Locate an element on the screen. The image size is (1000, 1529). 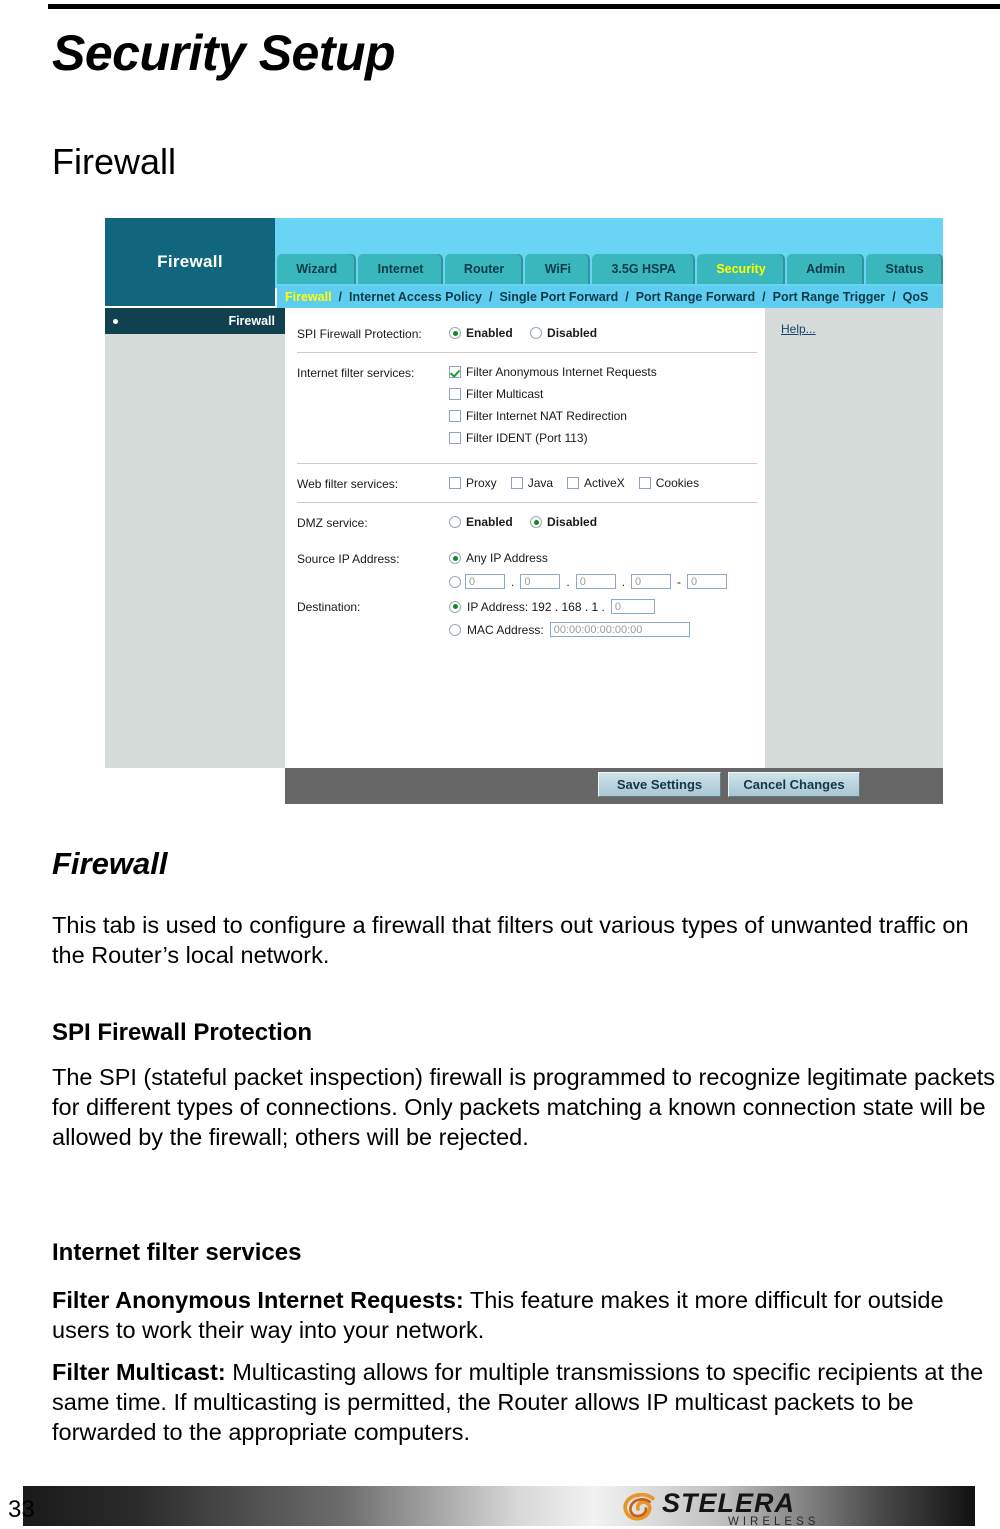
destination-last-octet is located at coordinates (632, 606).